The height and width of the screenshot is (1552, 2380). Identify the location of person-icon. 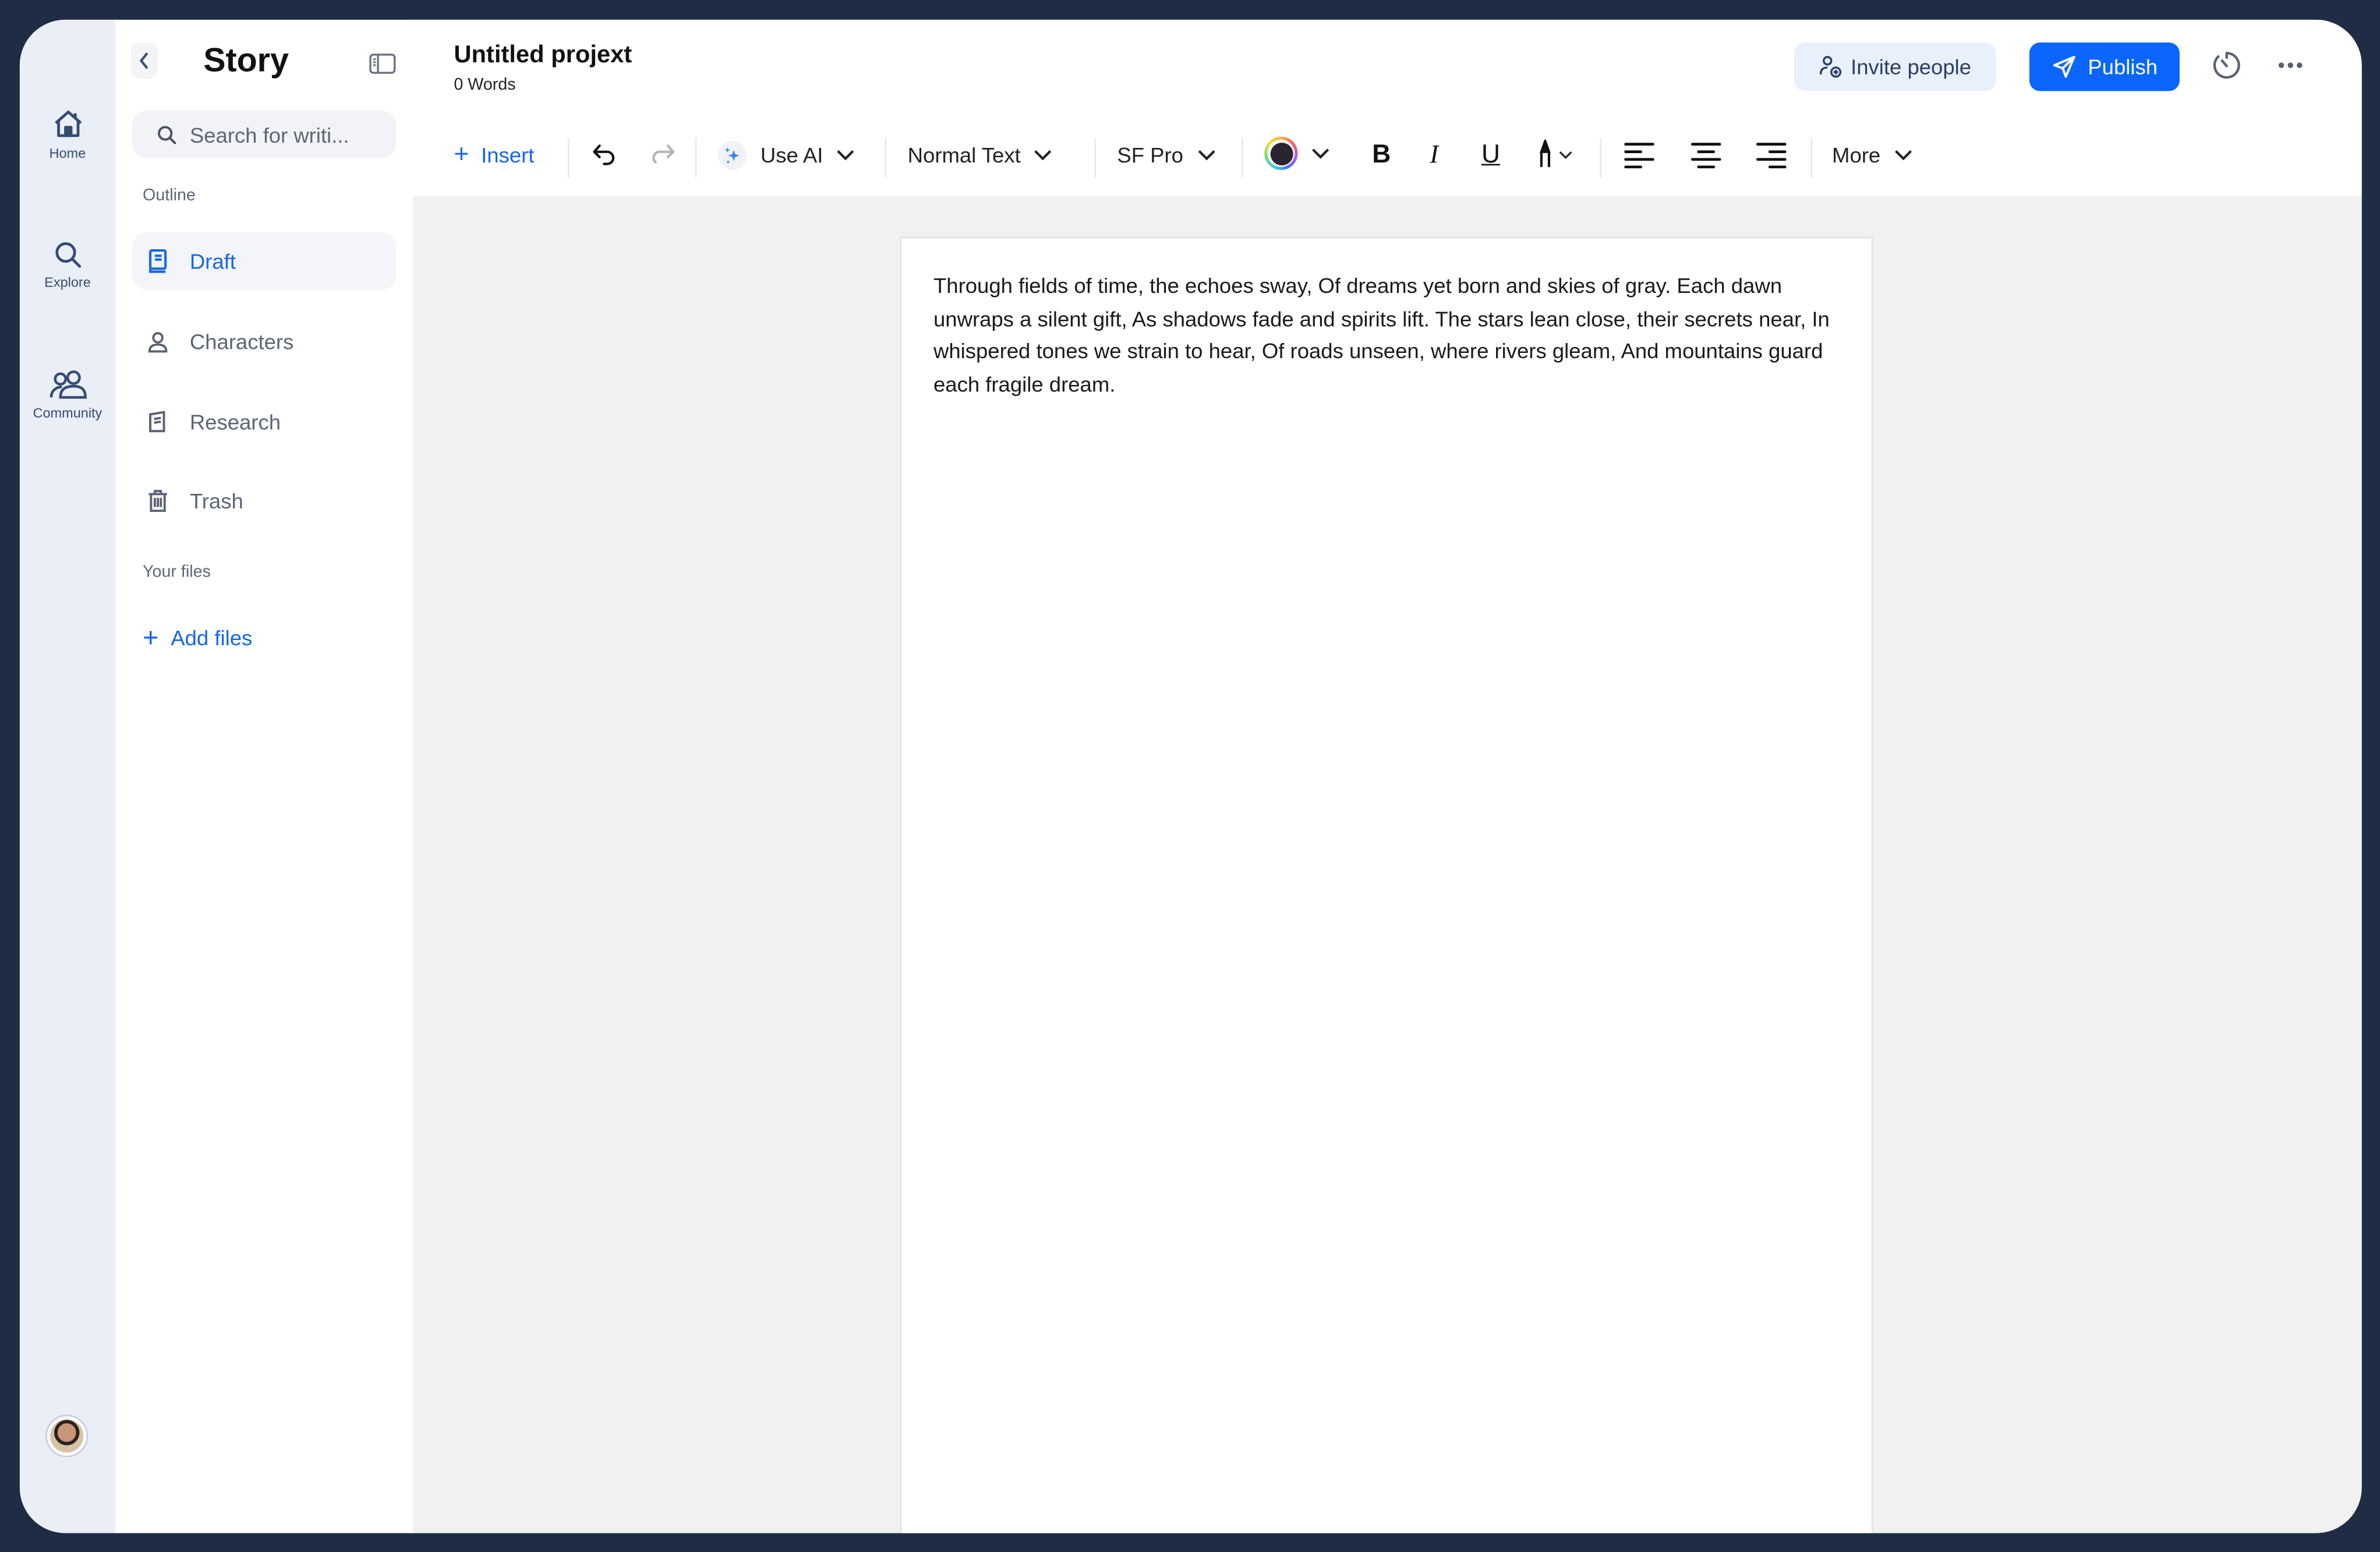
(158, 341).